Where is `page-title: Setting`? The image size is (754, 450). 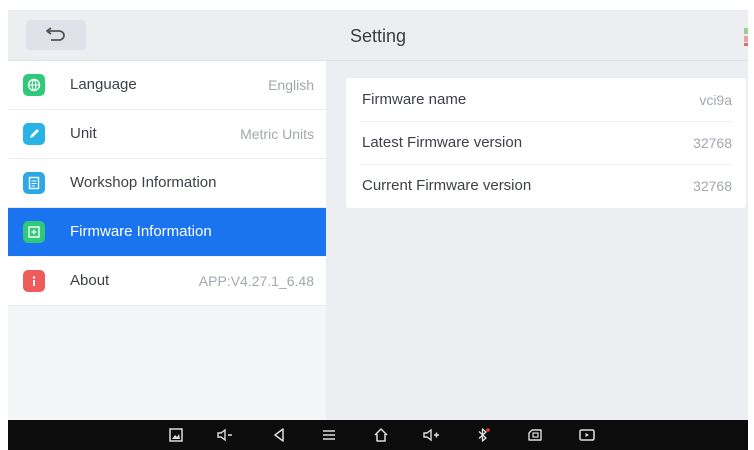 page-title: Setting is located at coordinates (378, 36).